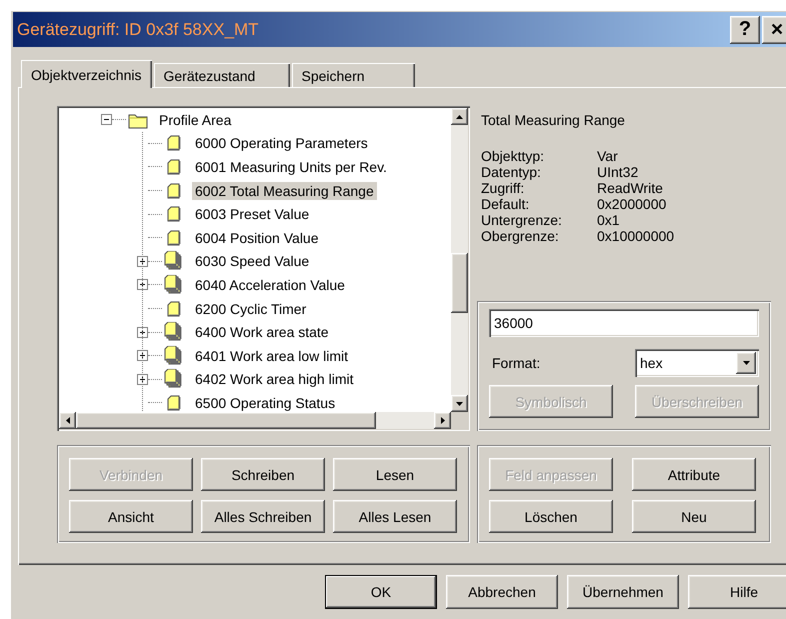  Describe the element at coordinates (353, 75) in the screenshot. I see `tab: Speichern` at that location.